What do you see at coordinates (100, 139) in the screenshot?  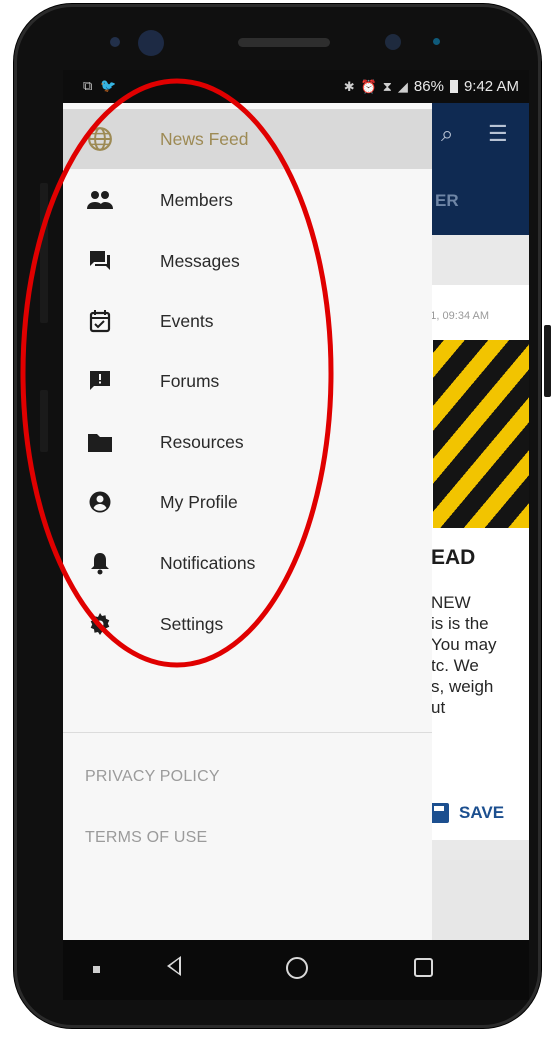 I see `globe-icon` at bounding box center [100, 139].